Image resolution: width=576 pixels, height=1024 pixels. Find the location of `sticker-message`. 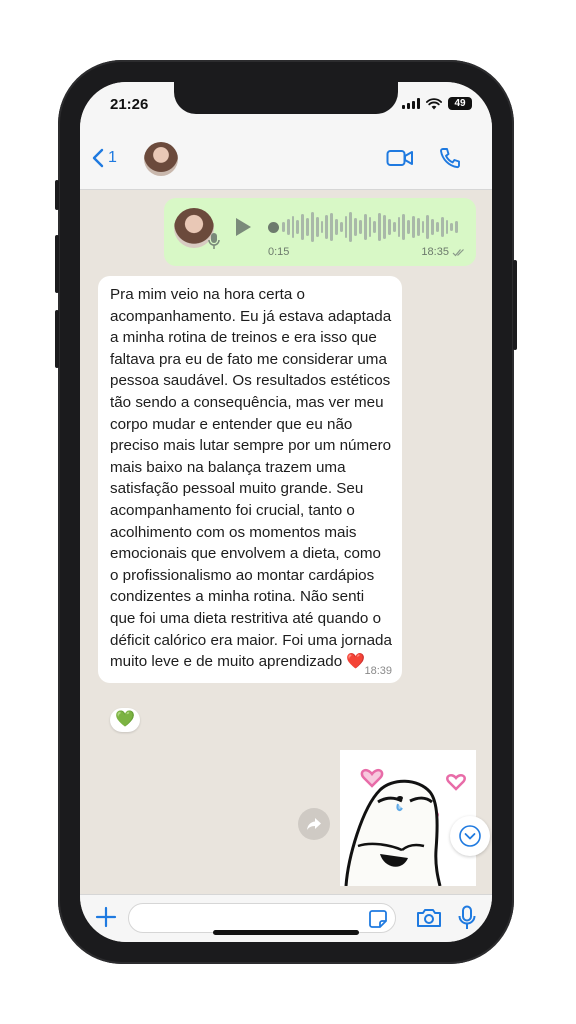

sticker-message is located at coordinates (408, 818).